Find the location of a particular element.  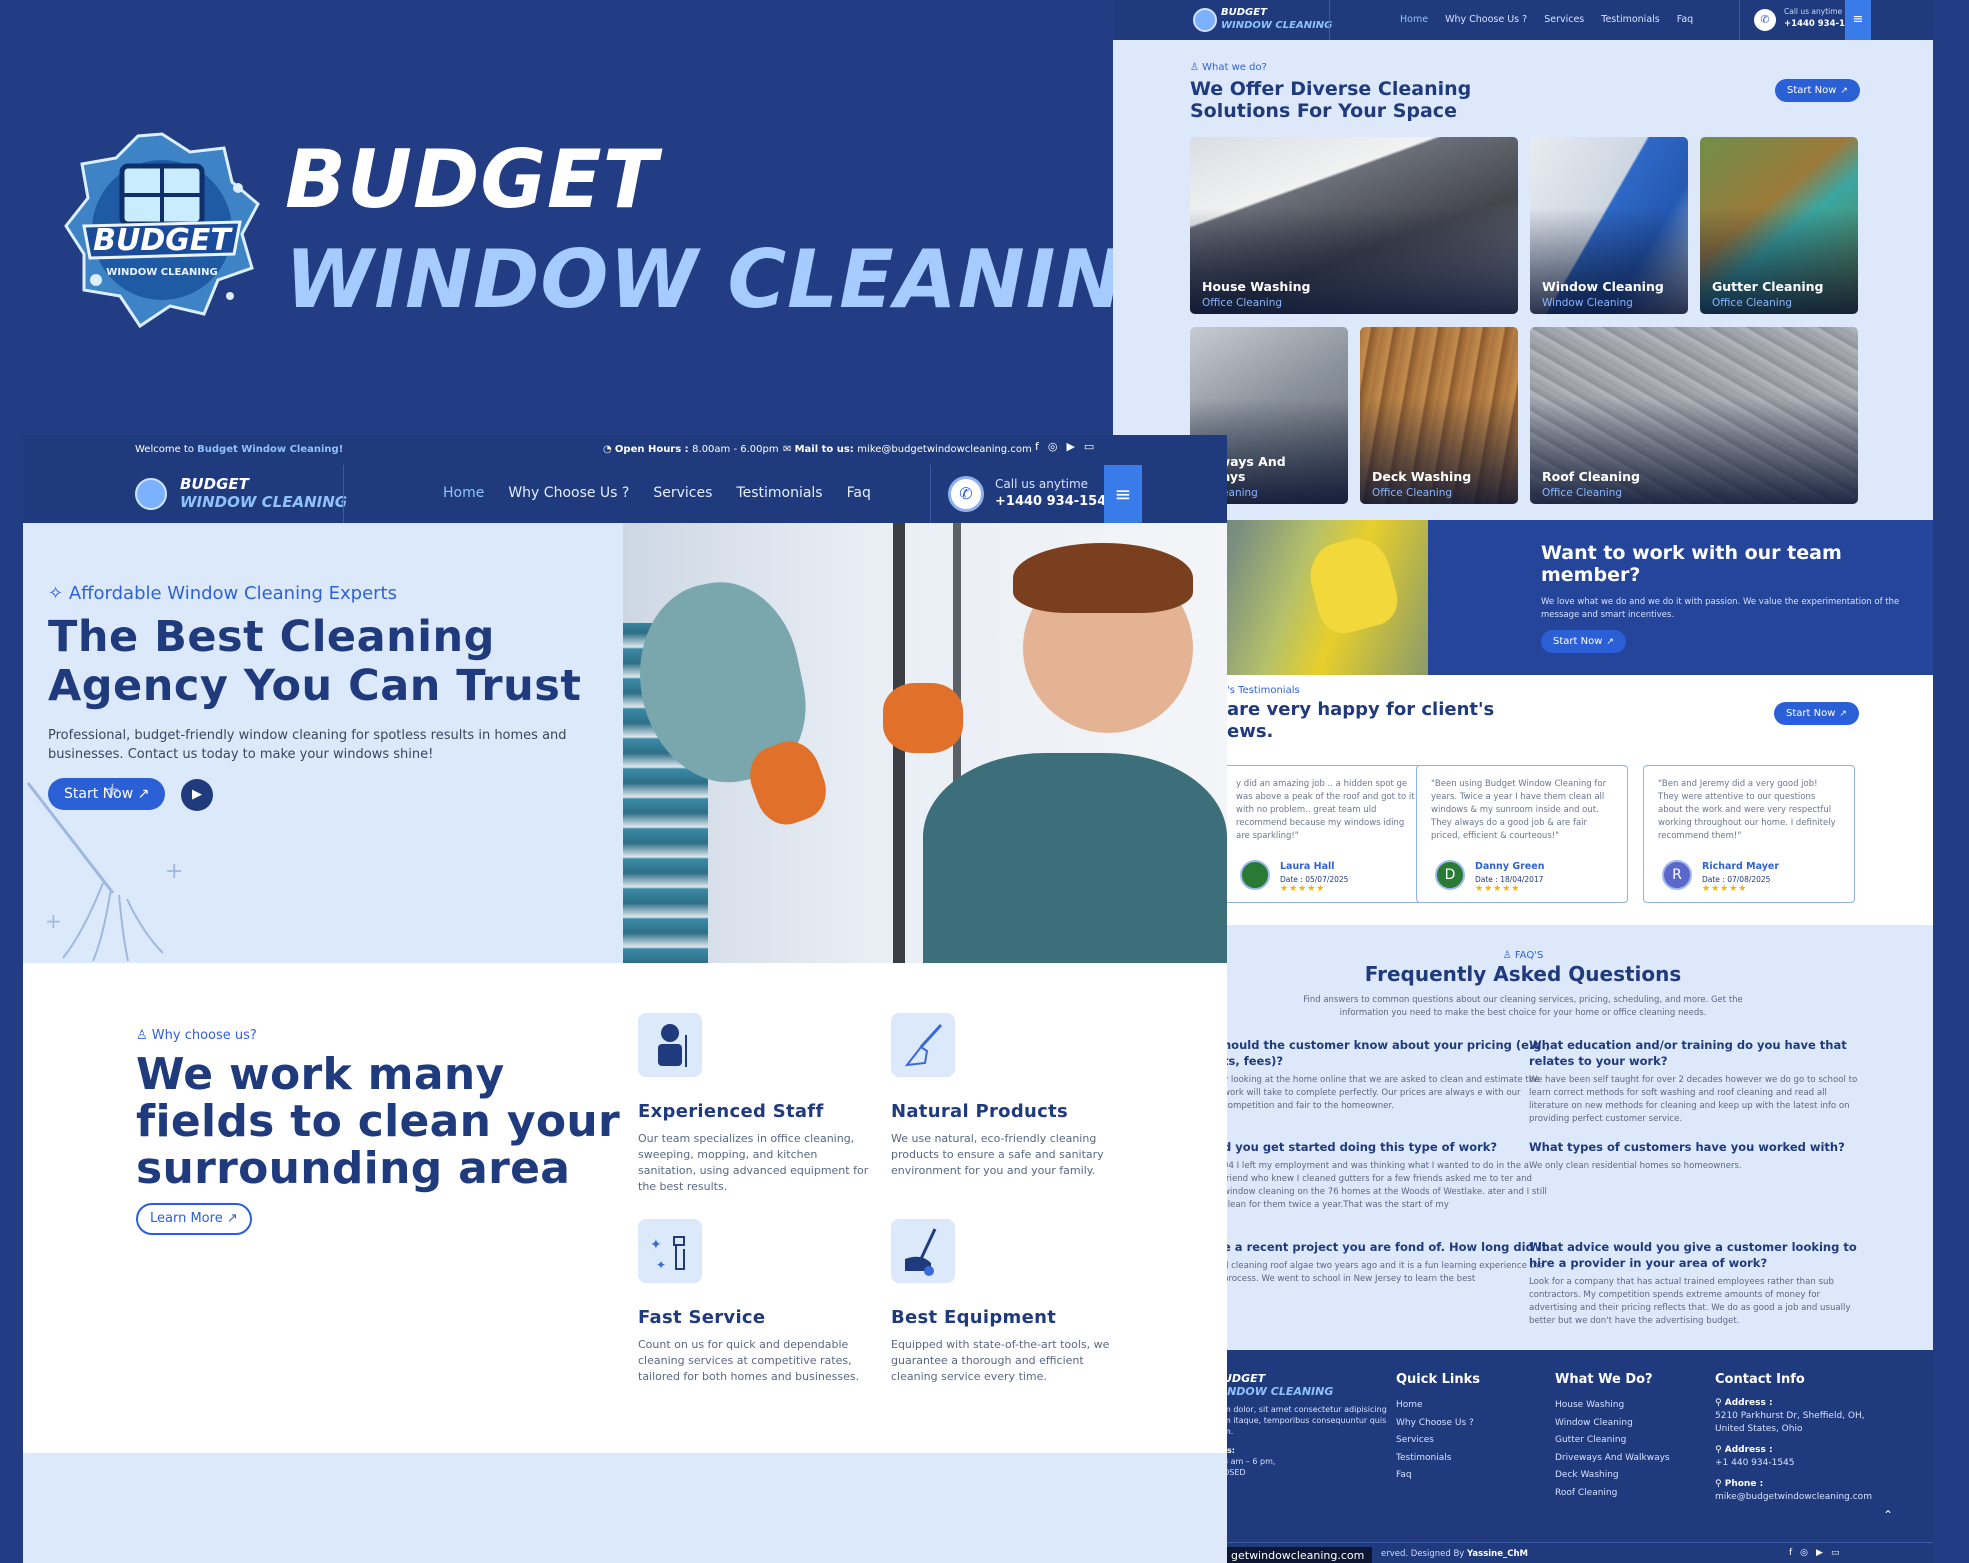

service-card-window-cleaning: Window Cleaning Window Cleaning is located at coordinates (1609, 225).